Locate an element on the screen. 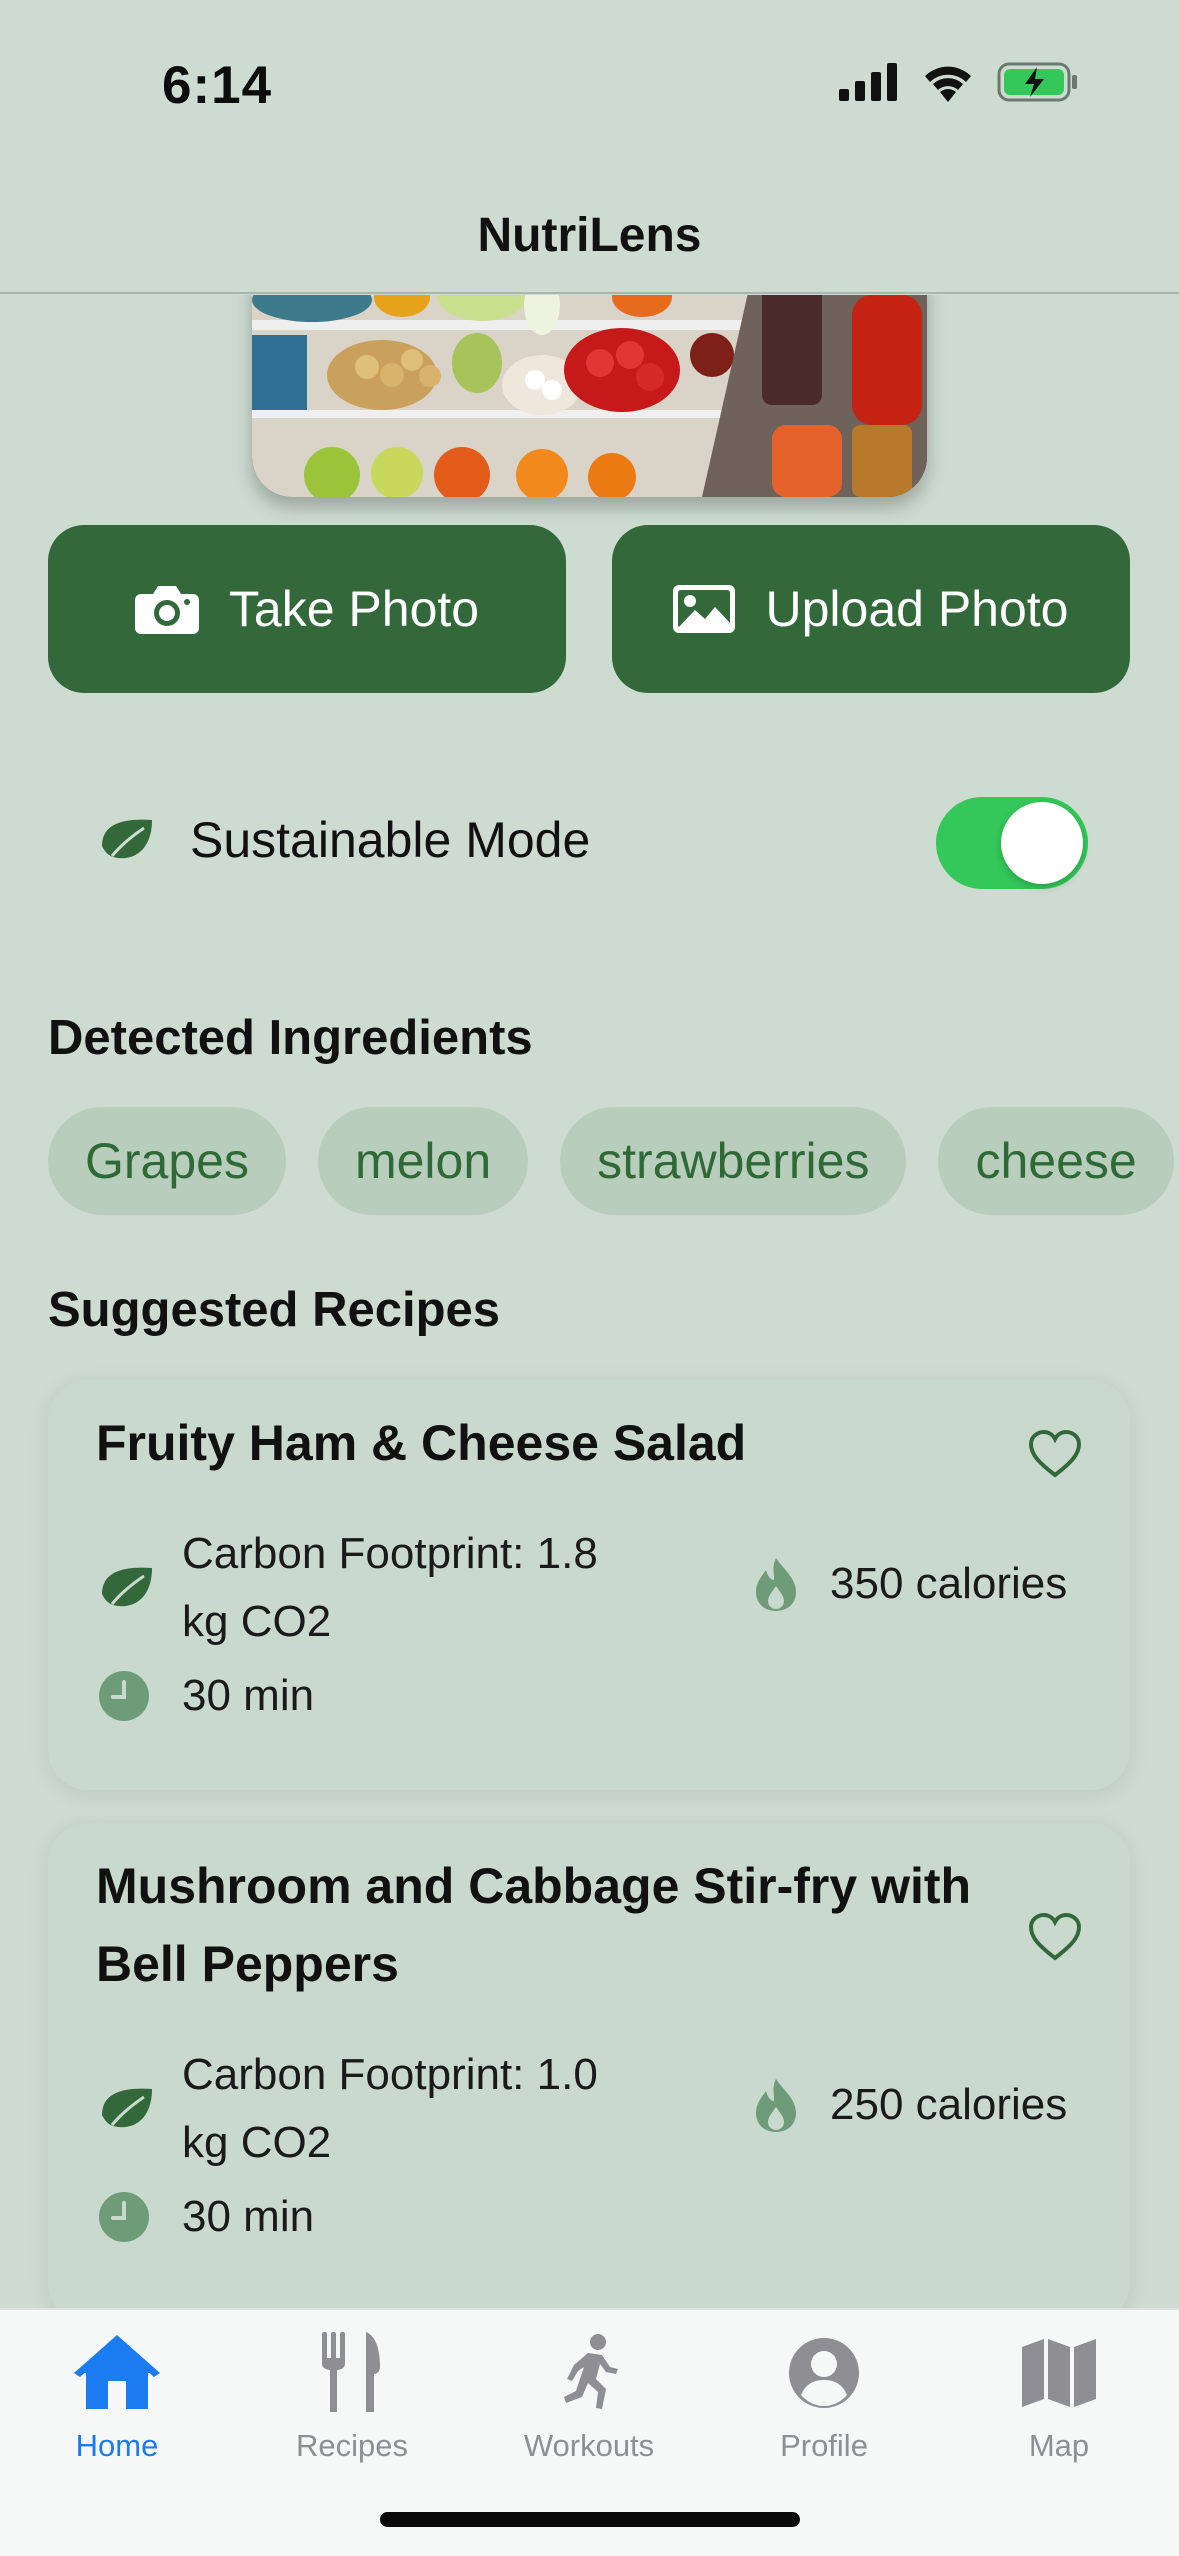  tab-recipes-label: Recipes is located at coordinates (352, 2445).